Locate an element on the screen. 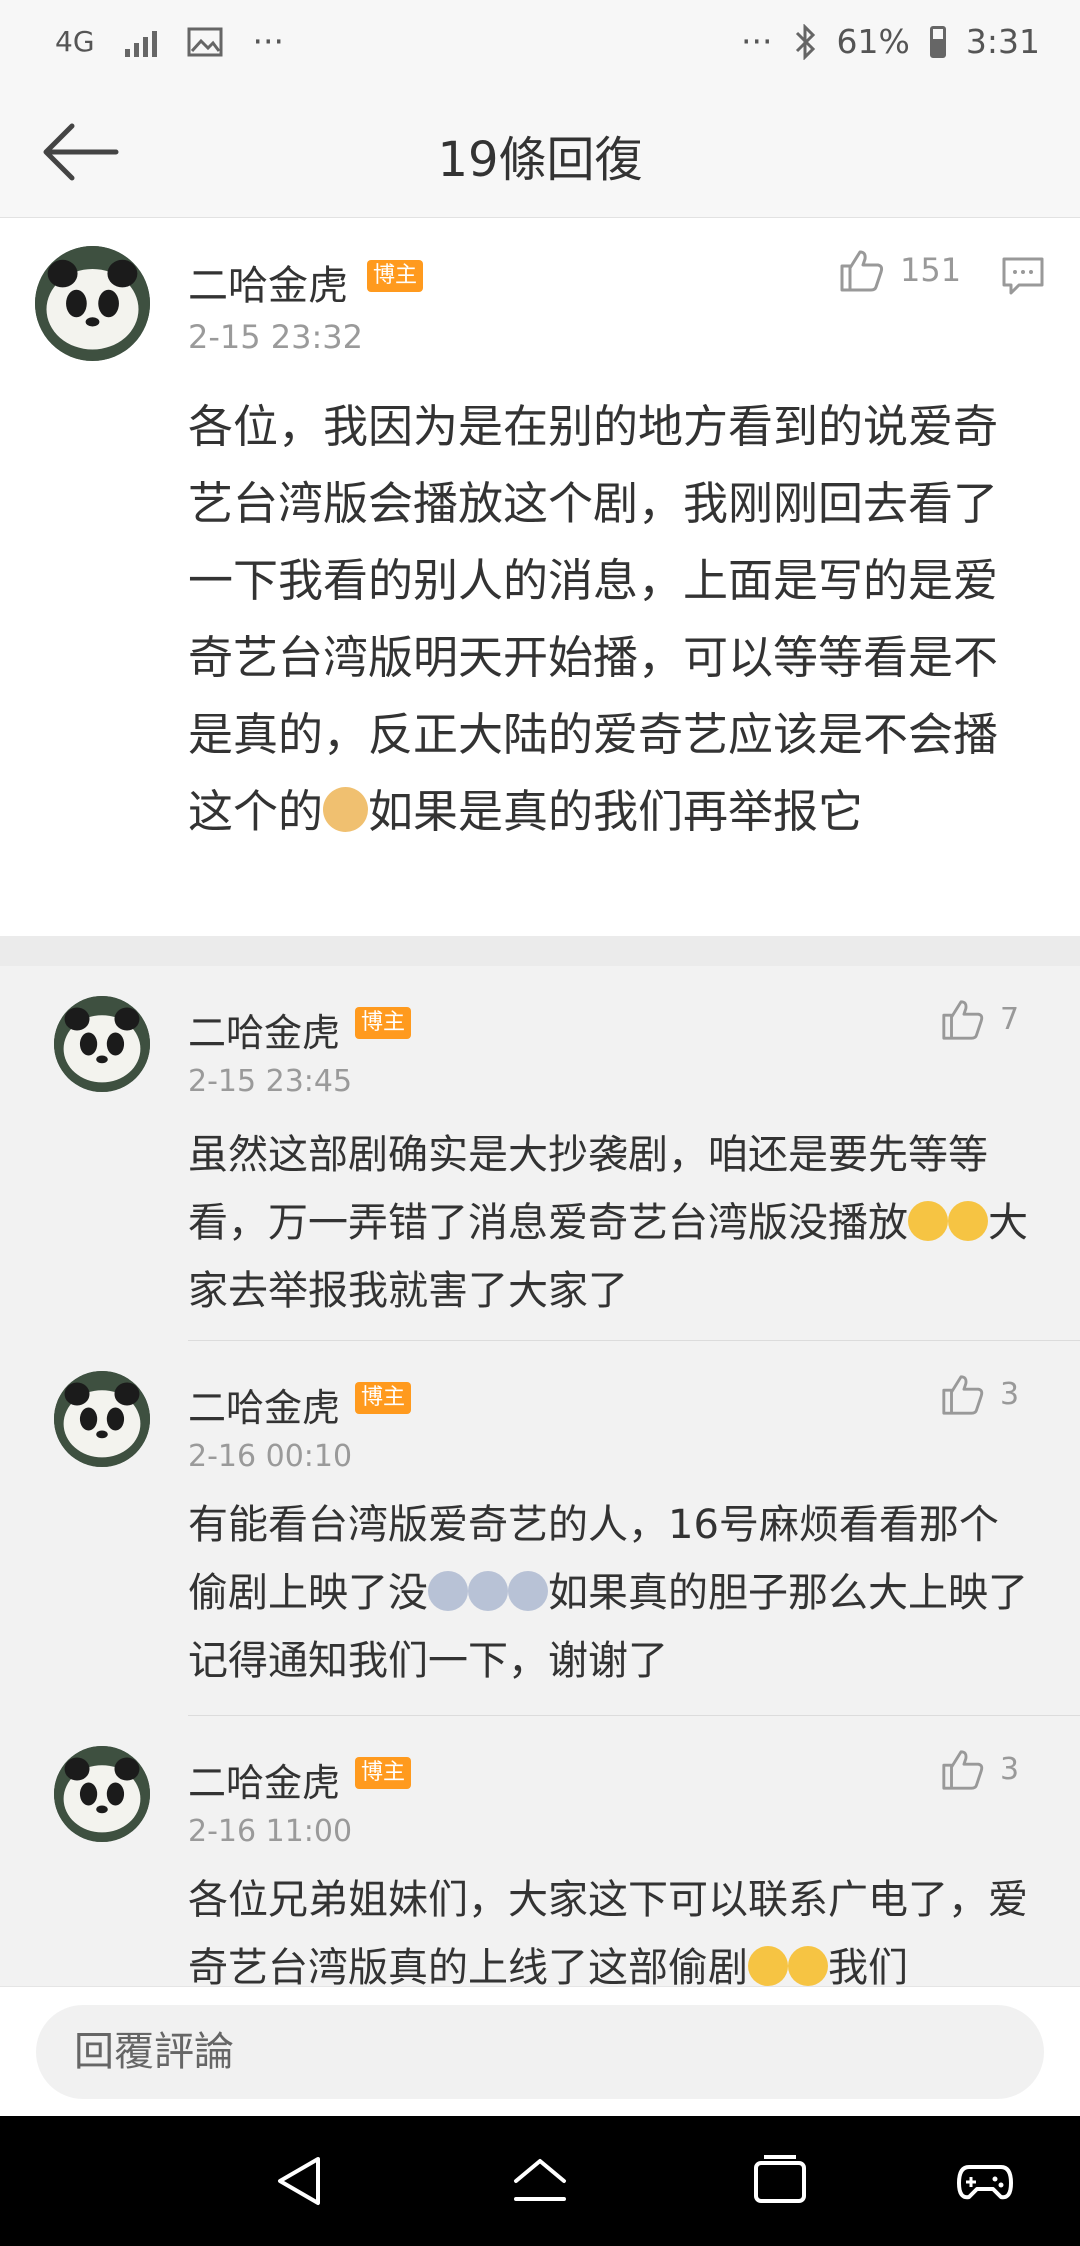 This screenshot has width=1080, height=2246. section-divider is located at coordinates (540, 951).